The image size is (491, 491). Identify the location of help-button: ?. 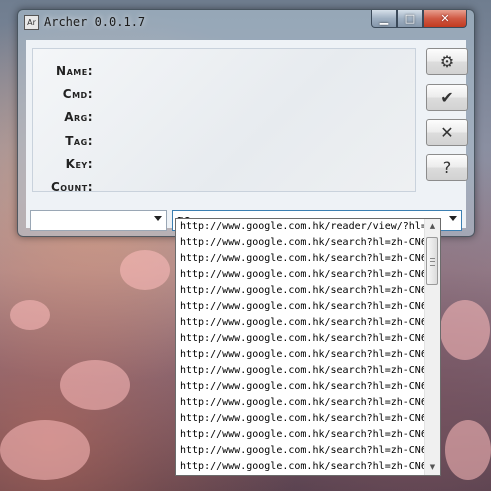
(447, 167).